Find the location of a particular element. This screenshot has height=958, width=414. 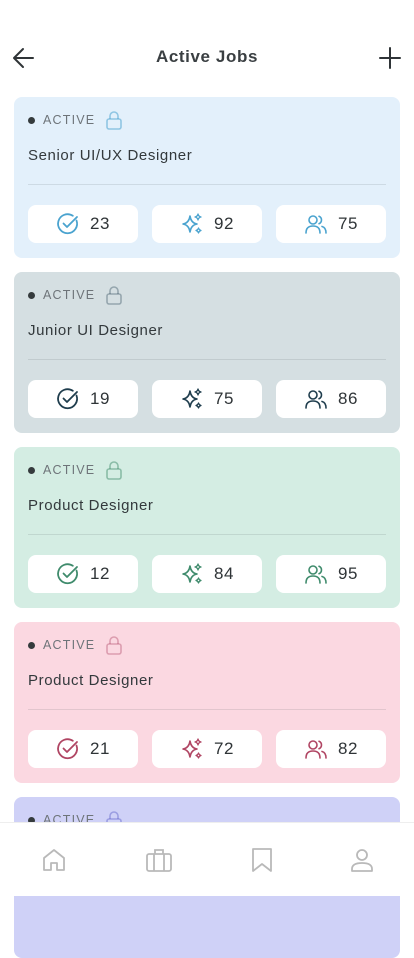

featured-stat: 92 is located at coordinates (207, 224).